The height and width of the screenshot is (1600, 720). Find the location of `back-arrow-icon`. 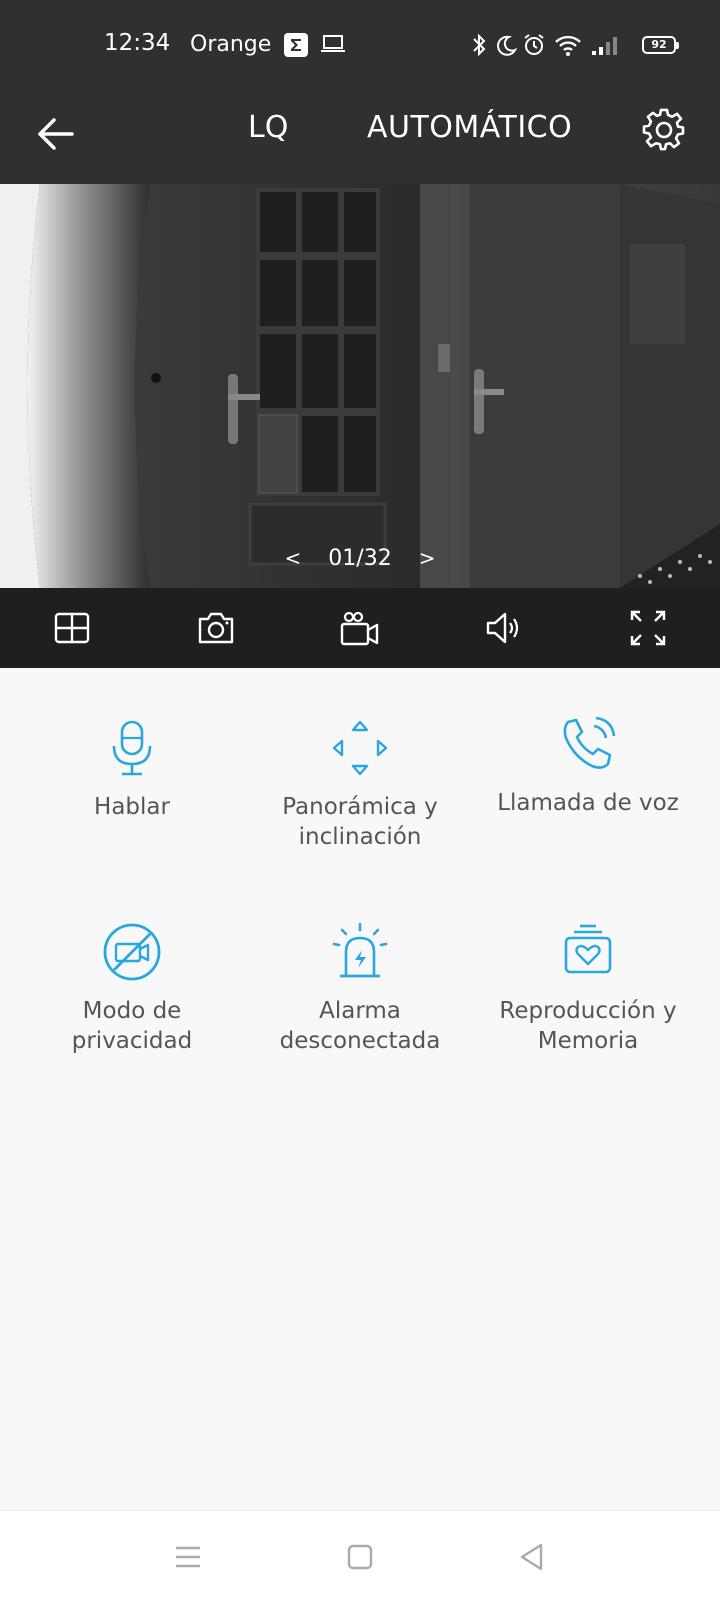

back-arrow-icon is located at coordinates (56, 134).